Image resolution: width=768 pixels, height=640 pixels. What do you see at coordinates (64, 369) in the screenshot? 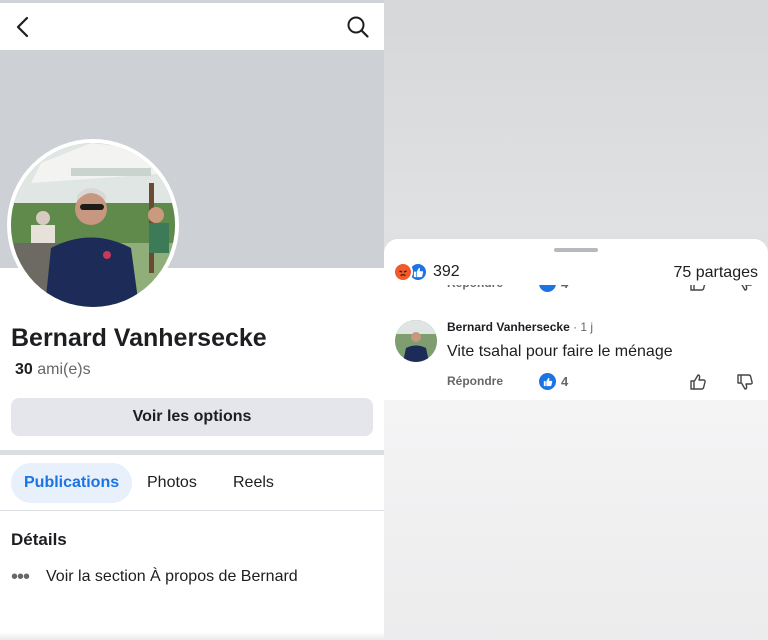
I see `friends-label: ami(e)s` at bounding box center [64, 369].